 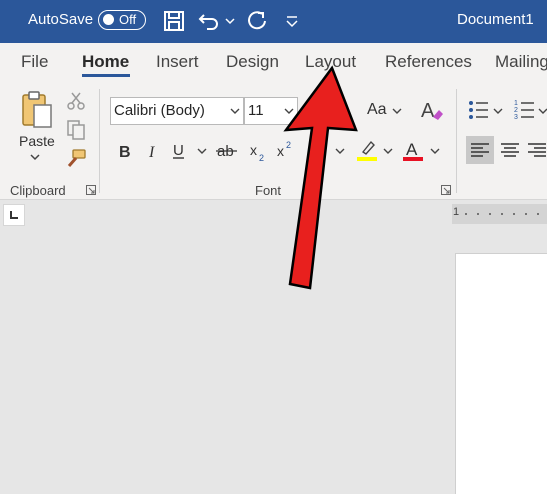 I want to click on document-title: Document1, so click(x=495, y=19).